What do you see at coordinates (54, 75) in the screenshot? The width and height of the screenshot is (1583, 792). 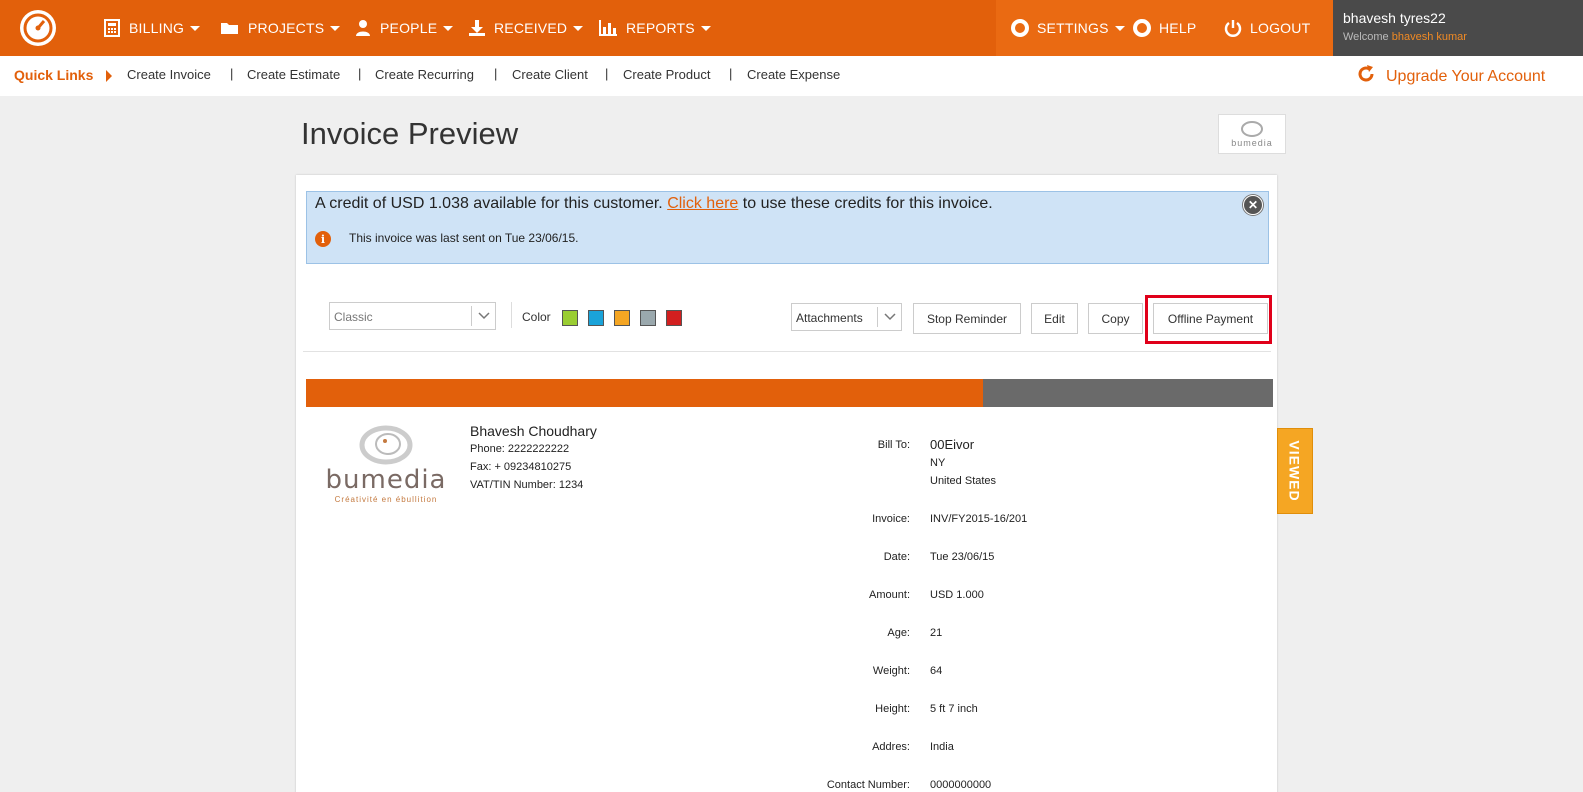 I see `quick-links-title: Quick Links` at bounding box center [54, 75].